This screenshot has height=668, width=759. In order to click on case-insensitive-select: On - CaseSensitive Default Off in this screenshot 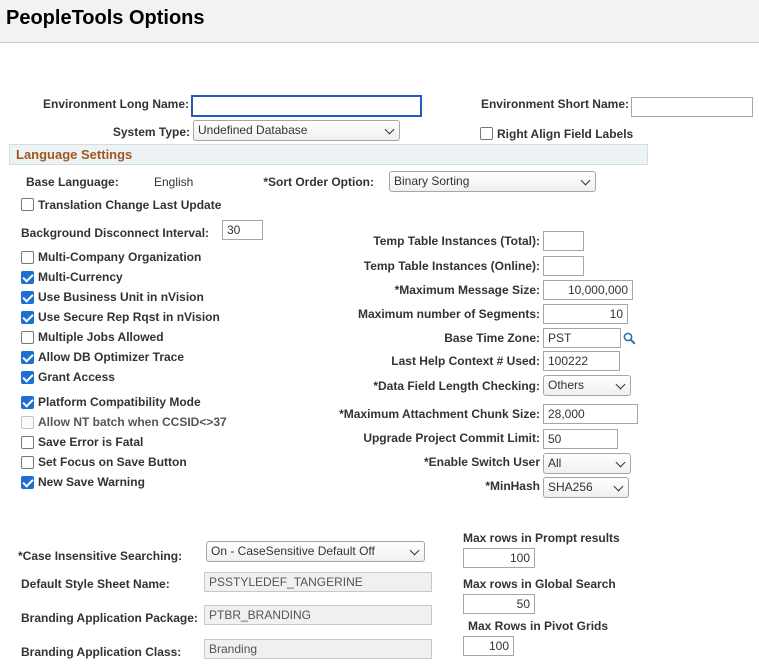, I will do `click(315, 551)`.